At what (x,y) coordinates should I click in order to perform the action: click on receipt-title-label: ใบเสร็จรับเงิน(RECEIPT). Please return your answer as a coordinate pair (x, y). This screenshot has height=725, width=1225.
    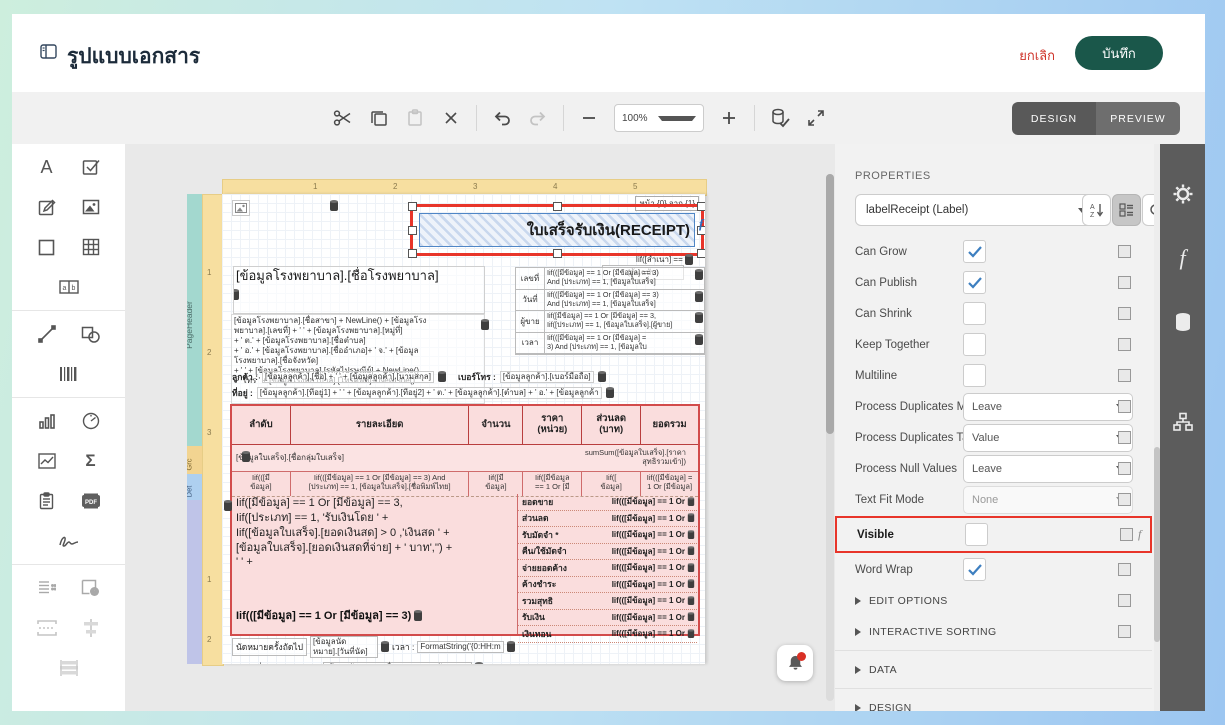
    Looking at the image, I should click on (557, 230).